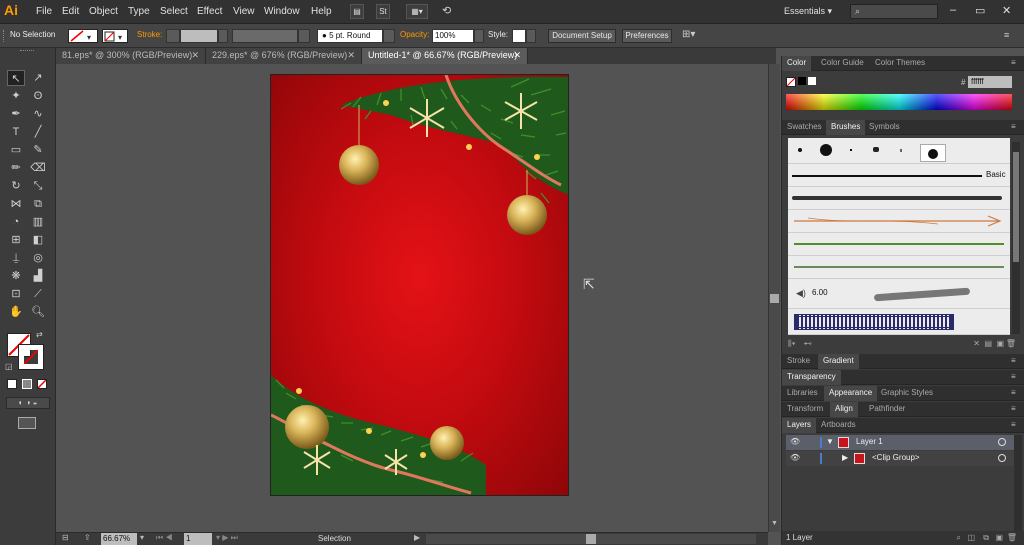 The width and height of the screenshot is (1024, 545). What do you see at coordinates (971, 537) in the screenshot?
I see `clipping-mask-icon: ◫` at bounding box center [971, 537].